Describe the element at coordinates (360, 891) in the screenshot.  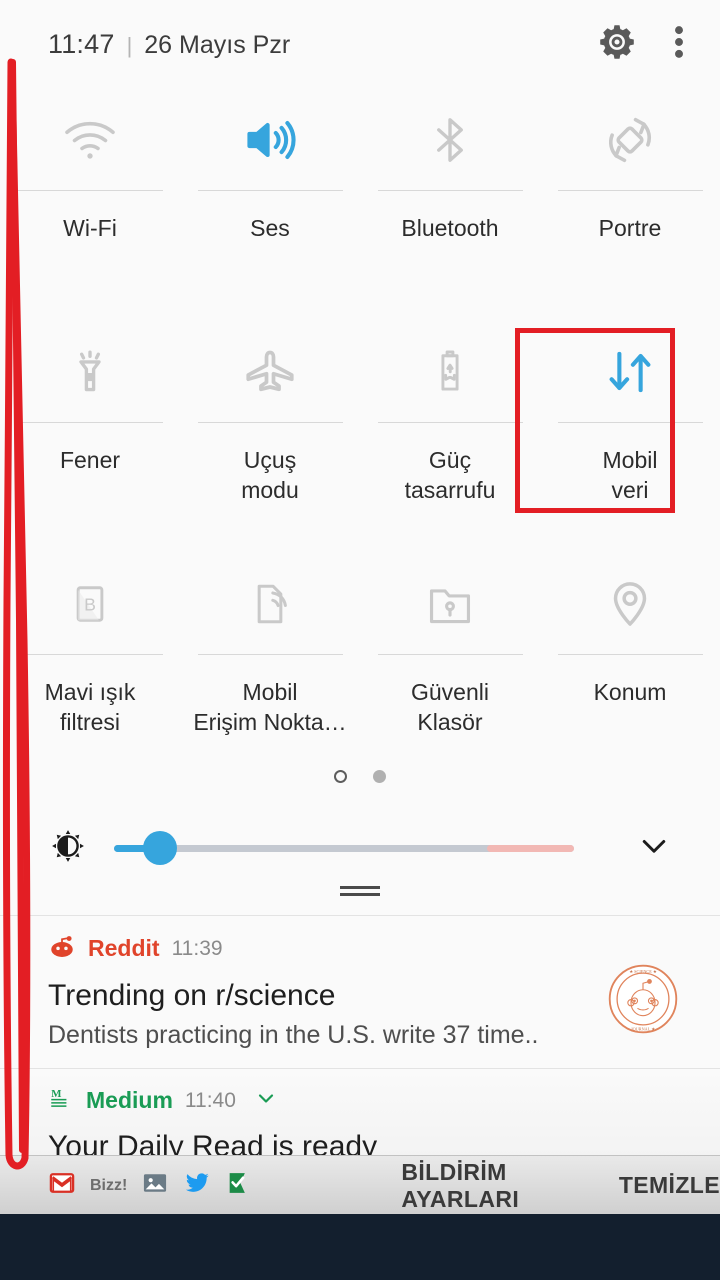
I see `panel-drag-handle` at that location.